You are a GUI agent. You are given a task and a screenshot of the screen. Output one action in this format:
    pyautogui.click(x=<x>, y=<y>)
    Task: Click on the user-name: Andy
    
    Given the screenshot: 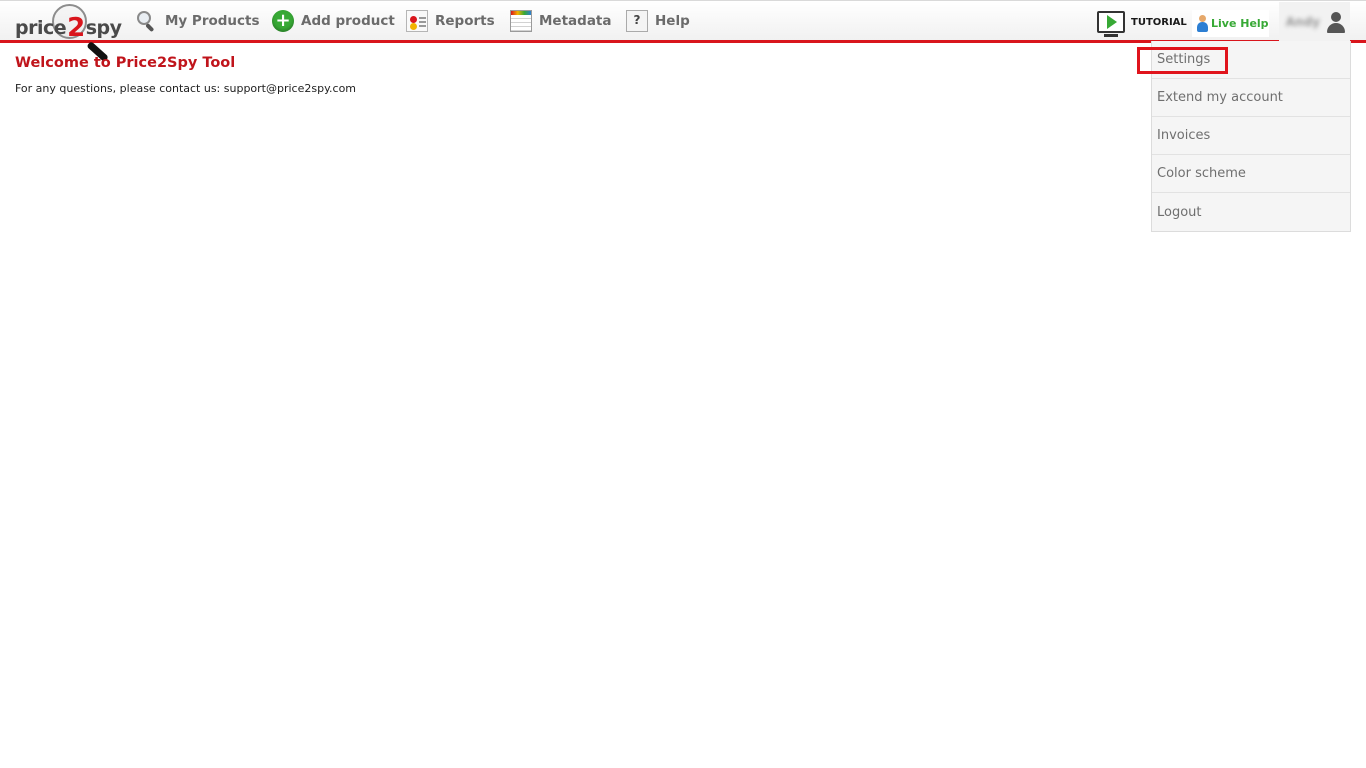 What is the action you would take?
    pyautogui.click(x=1302, y=22)
    